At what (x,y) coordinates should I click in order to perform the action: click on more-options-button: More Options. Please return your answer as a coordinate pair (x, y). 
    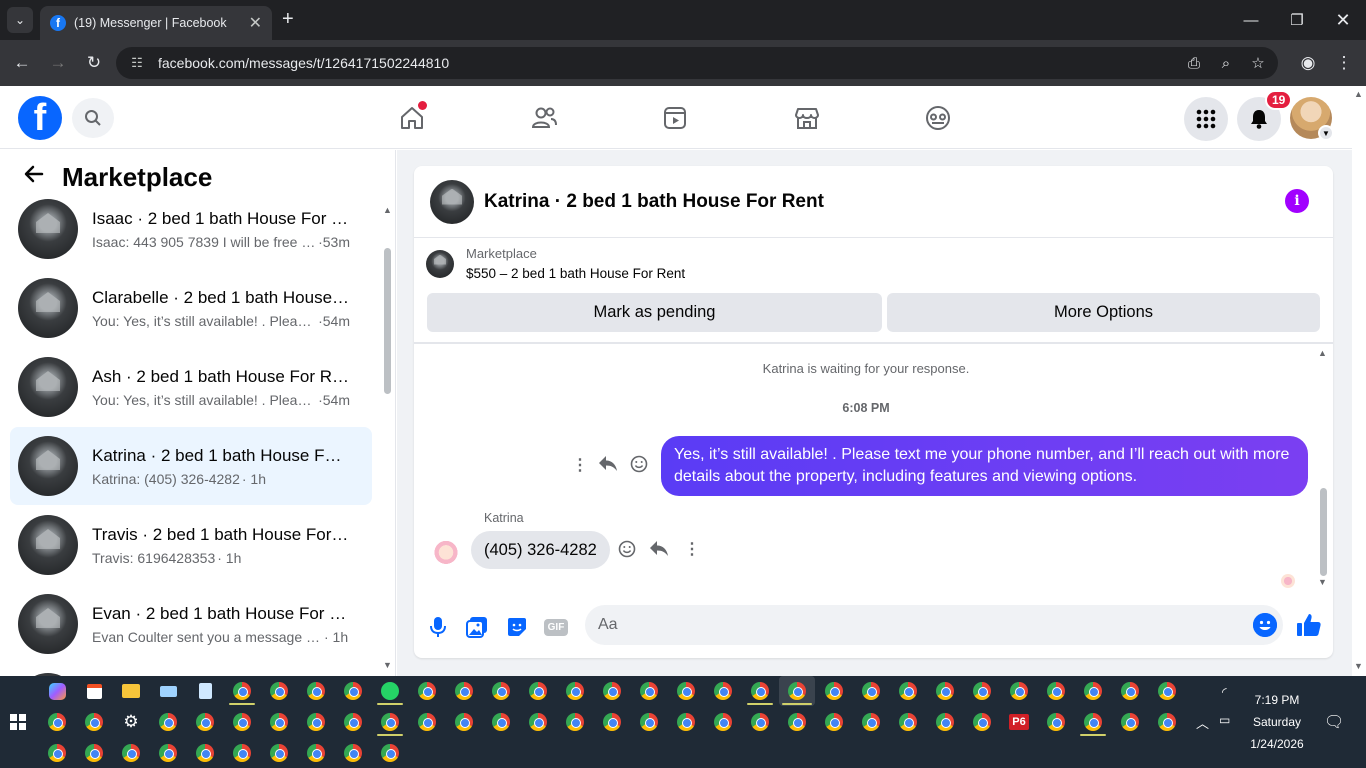
    Looking at the image, I should click on (1103, 312).